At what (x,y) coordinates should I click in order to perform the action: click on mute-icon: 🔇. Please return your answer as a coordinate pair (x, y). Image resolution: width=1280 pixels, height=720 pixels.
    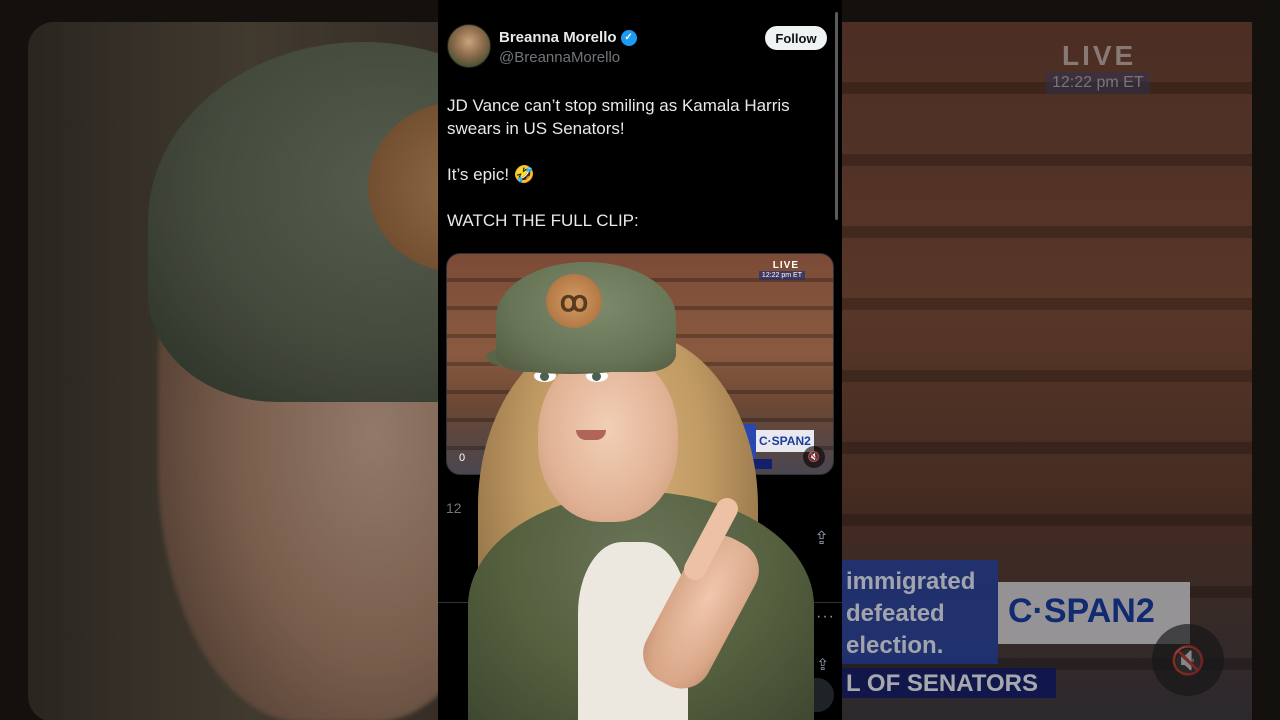
    Looking at the image, I should click on (814, 457).